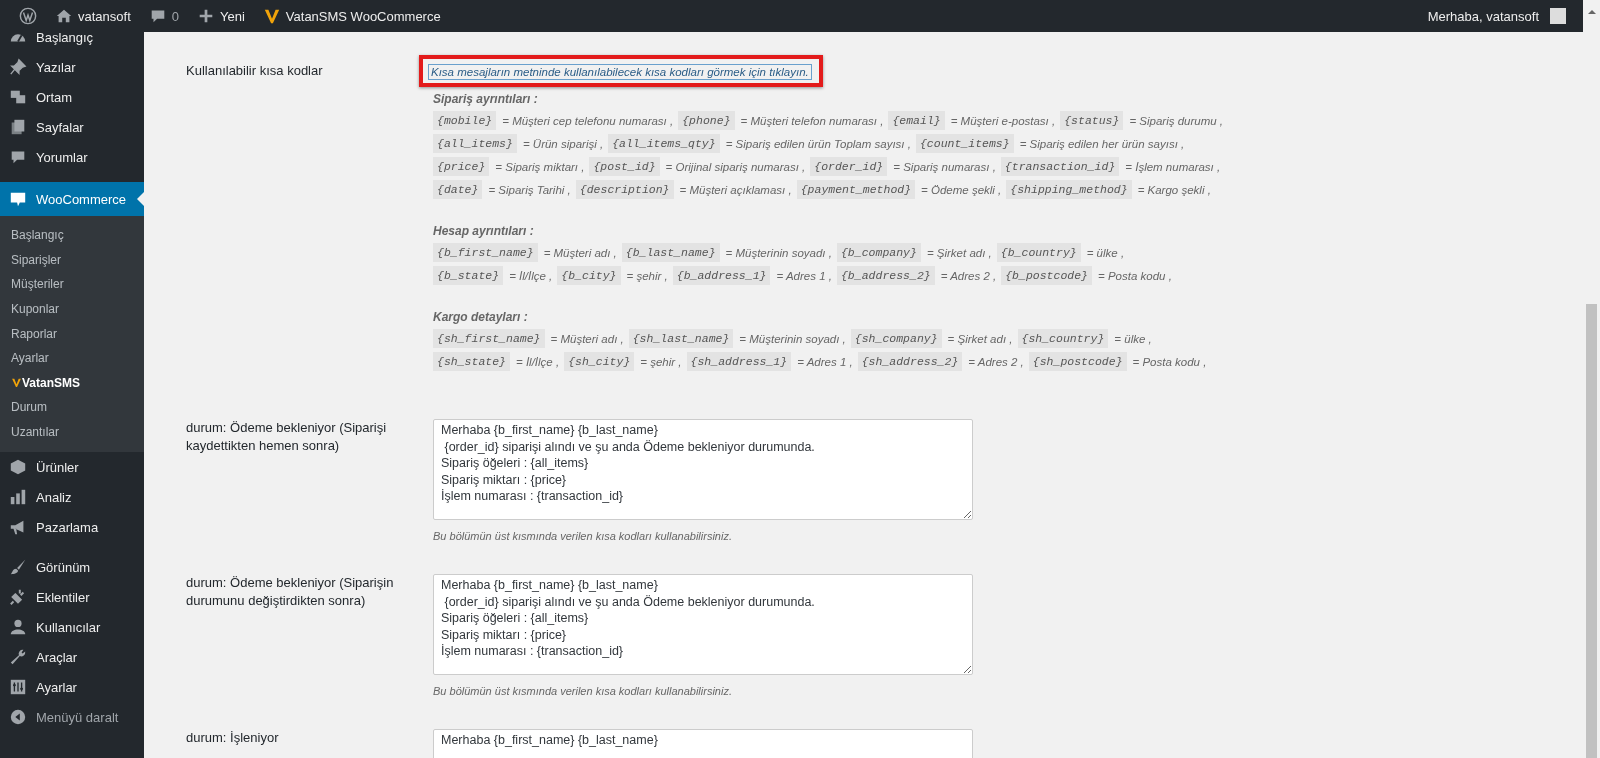 This screenshot has height=758, width=1600. I want to click on shortcode-description: = ülke ,, so click(1105, 252).